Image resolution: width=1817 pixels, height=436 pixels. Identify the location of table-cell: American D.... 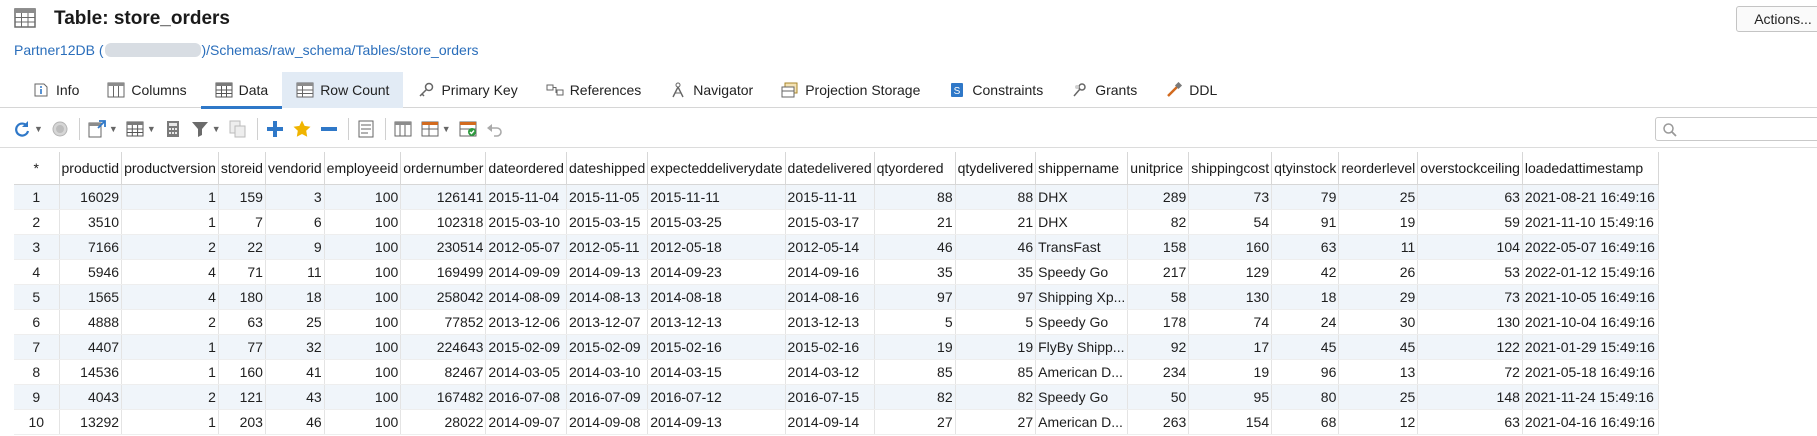
(1082, 372).